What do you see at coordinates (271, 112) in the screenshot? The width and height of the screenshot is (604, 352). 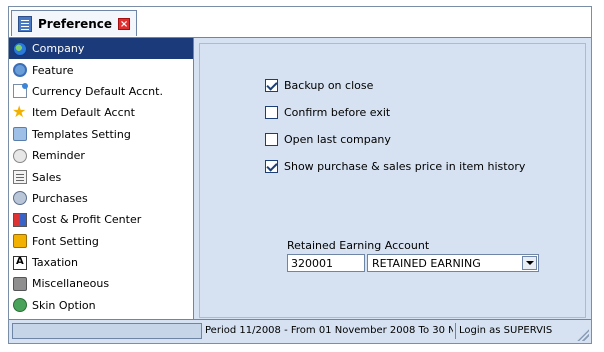 I see `confirm-before-exit-checkbox` at bounding box center [271, 112].